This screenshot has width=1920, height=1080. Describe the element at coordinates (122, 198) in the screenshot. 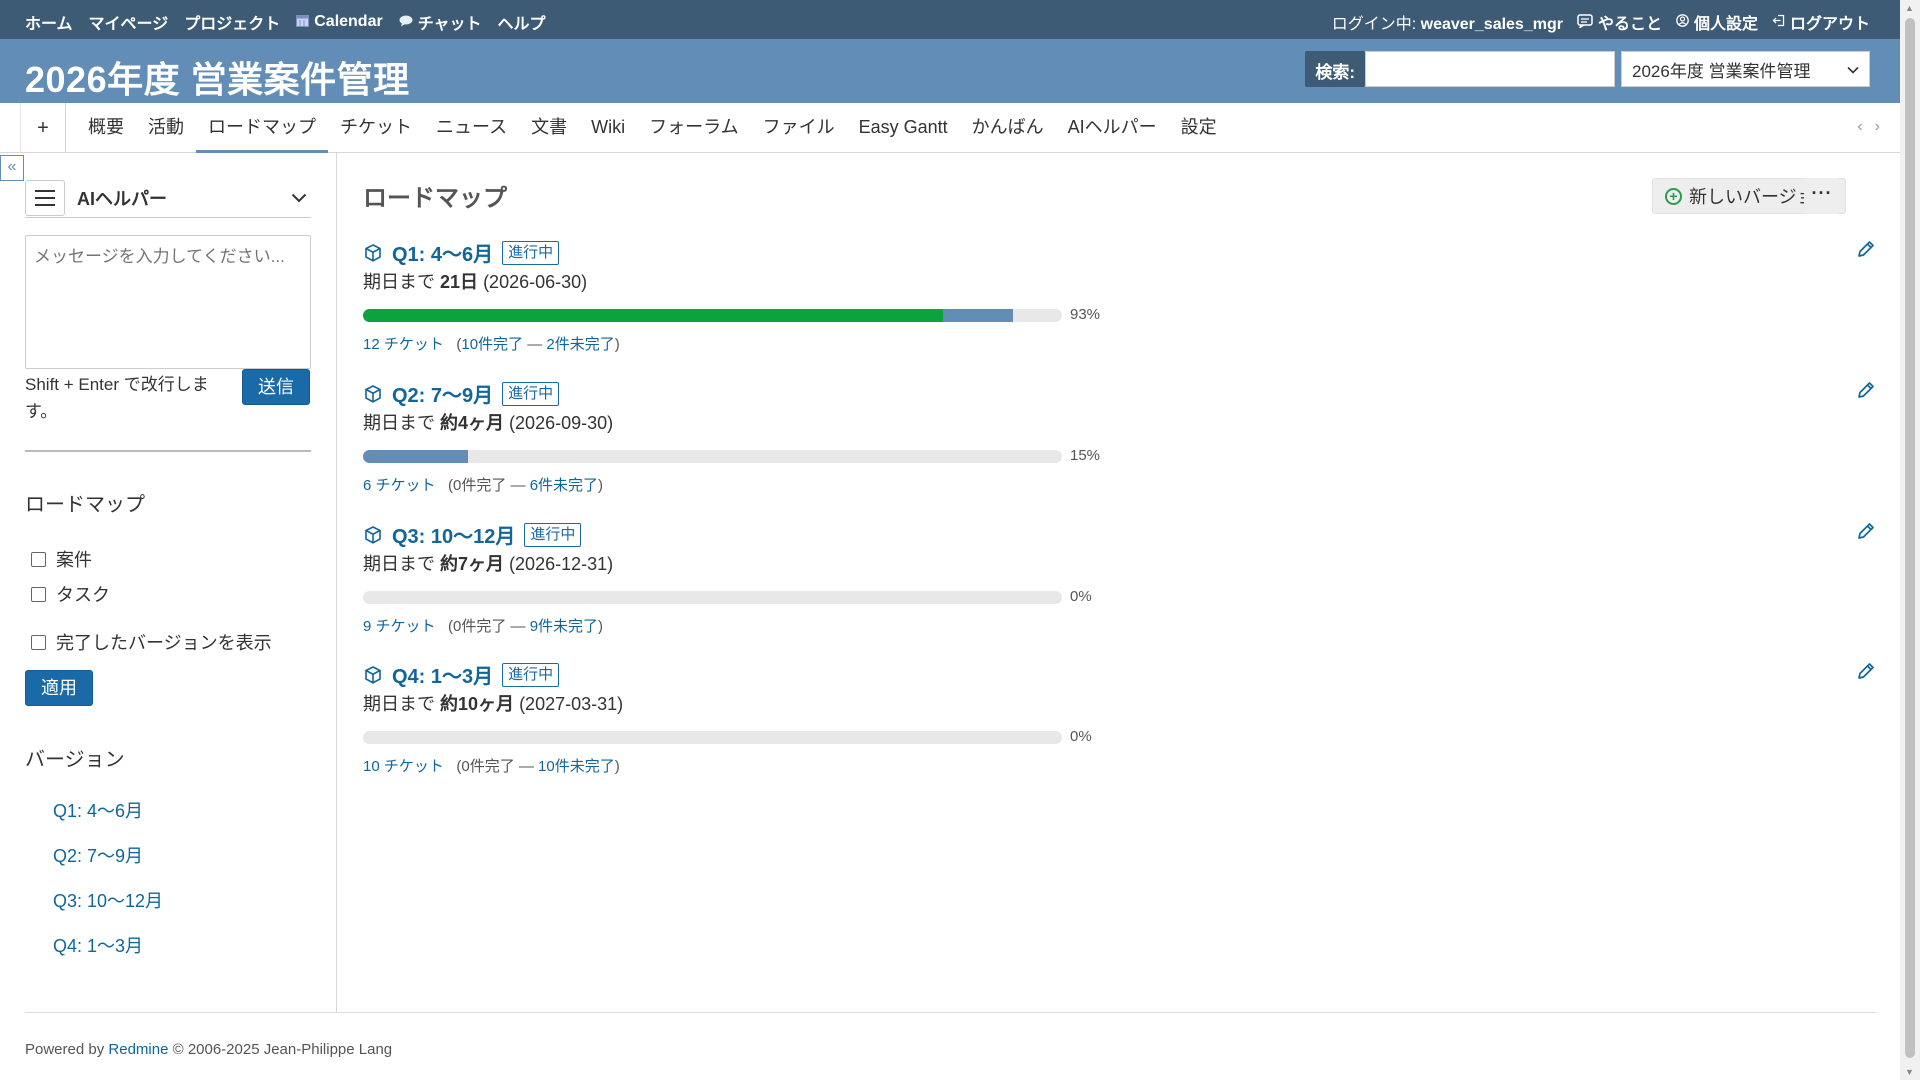

I see `ai-helper-title: AIヘルパー` at that location.